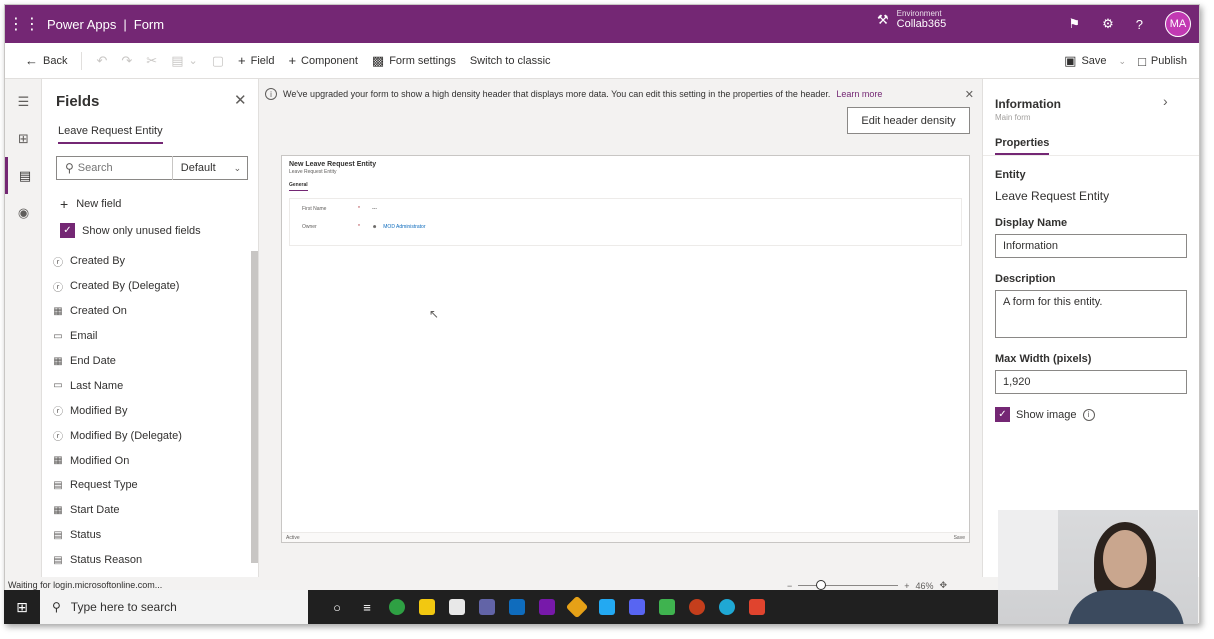  What do you see at coordinates (1002, 414) in the screenshot?
I see `checkmark-icon: ✓` at bounding box center [1002, 414].